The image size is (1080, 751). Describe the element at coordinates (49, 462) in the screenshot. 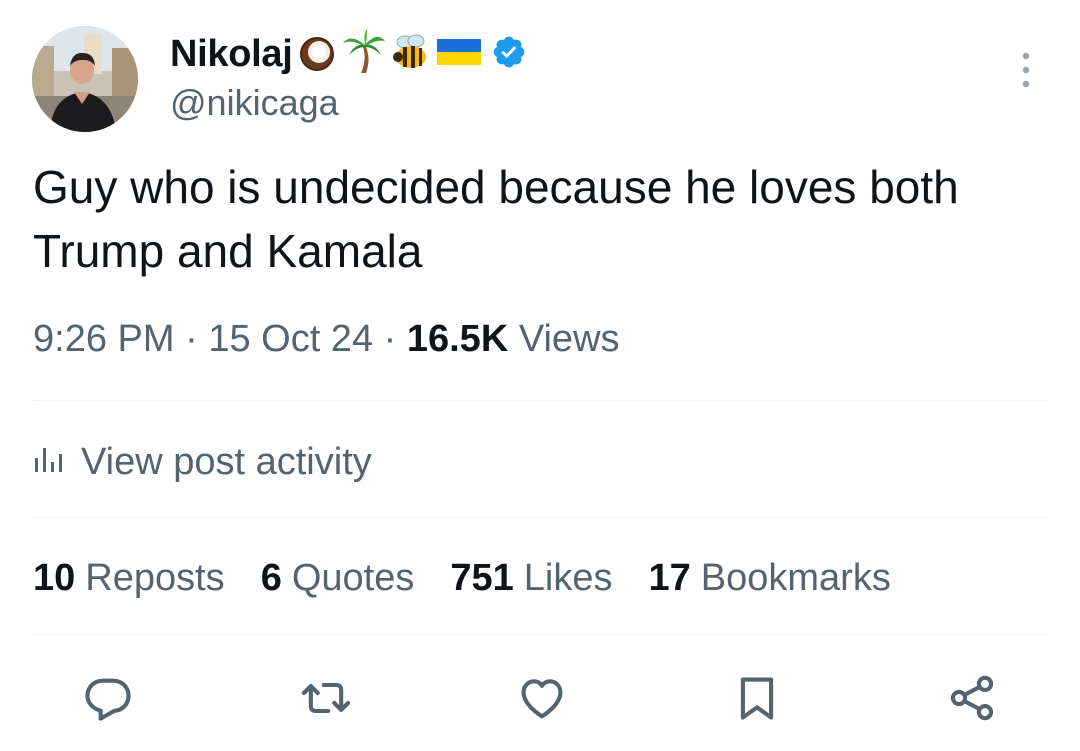

I see `bar-chart-icon` at that location.